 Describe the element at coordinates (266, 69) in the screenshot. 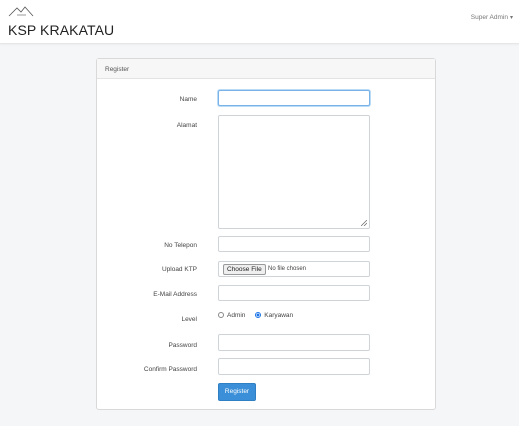

I see `card-header: Register` at that location.